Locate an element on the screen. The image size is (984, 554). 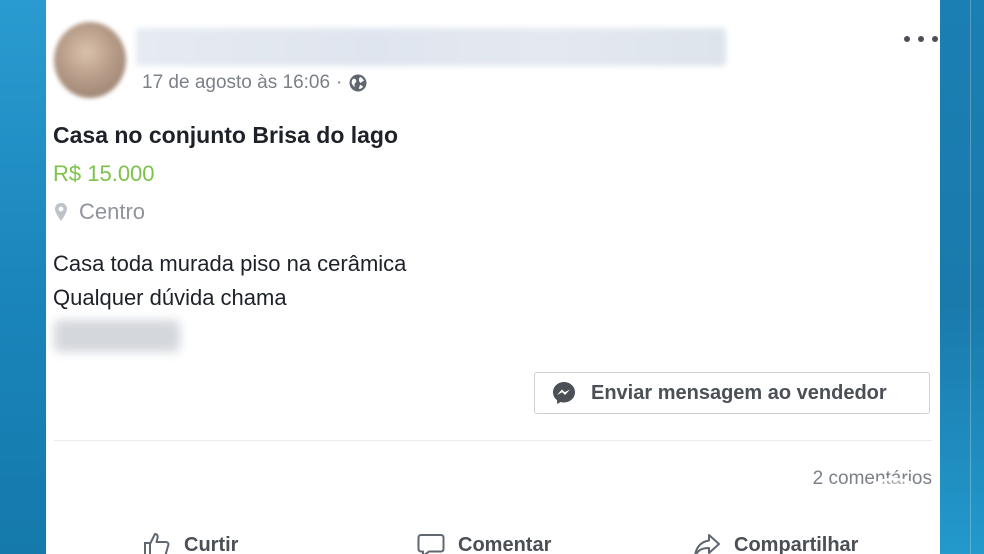
like-label: Curtir is located at coordinates (211, 543).